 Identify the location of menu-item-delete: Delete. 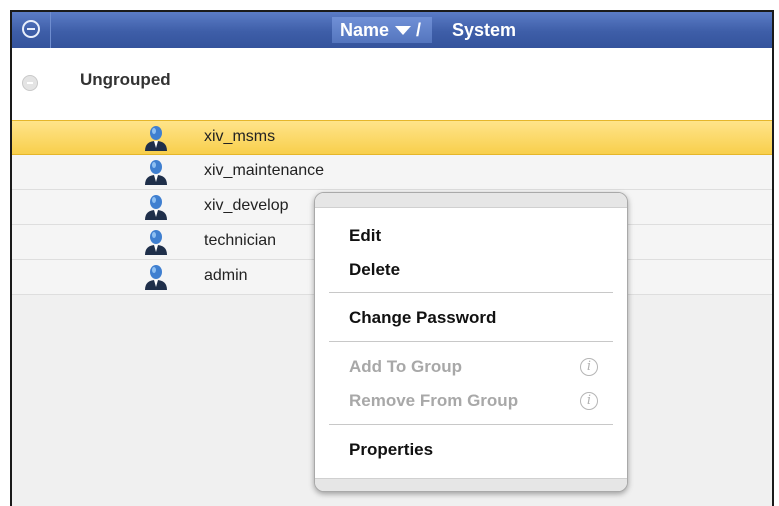
(374, 270).